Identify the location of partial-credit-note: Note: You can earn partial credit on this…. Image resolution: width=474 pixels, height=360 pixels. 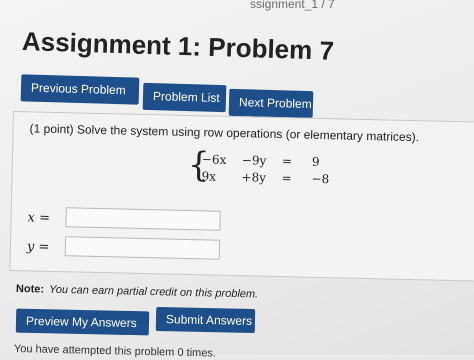
(137, 291).